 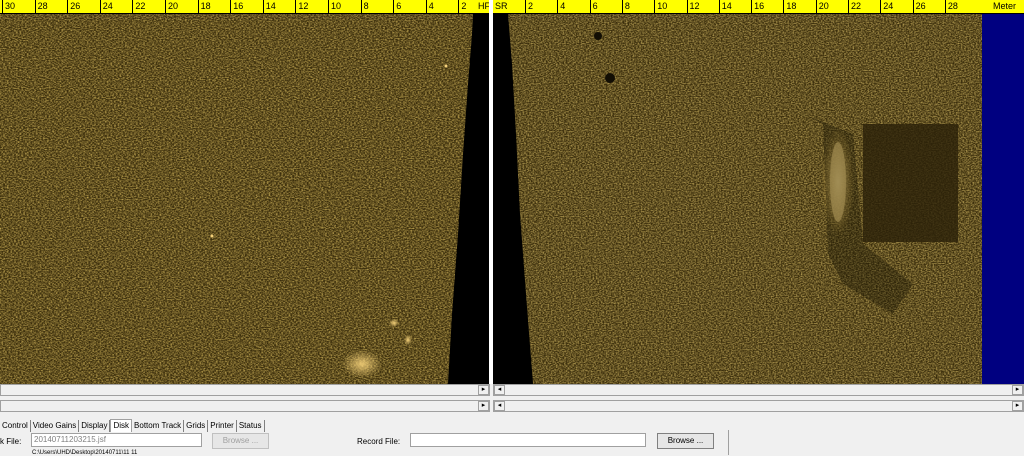 I want to click on playback-file-label: k File:, so click(x=11, y=441).